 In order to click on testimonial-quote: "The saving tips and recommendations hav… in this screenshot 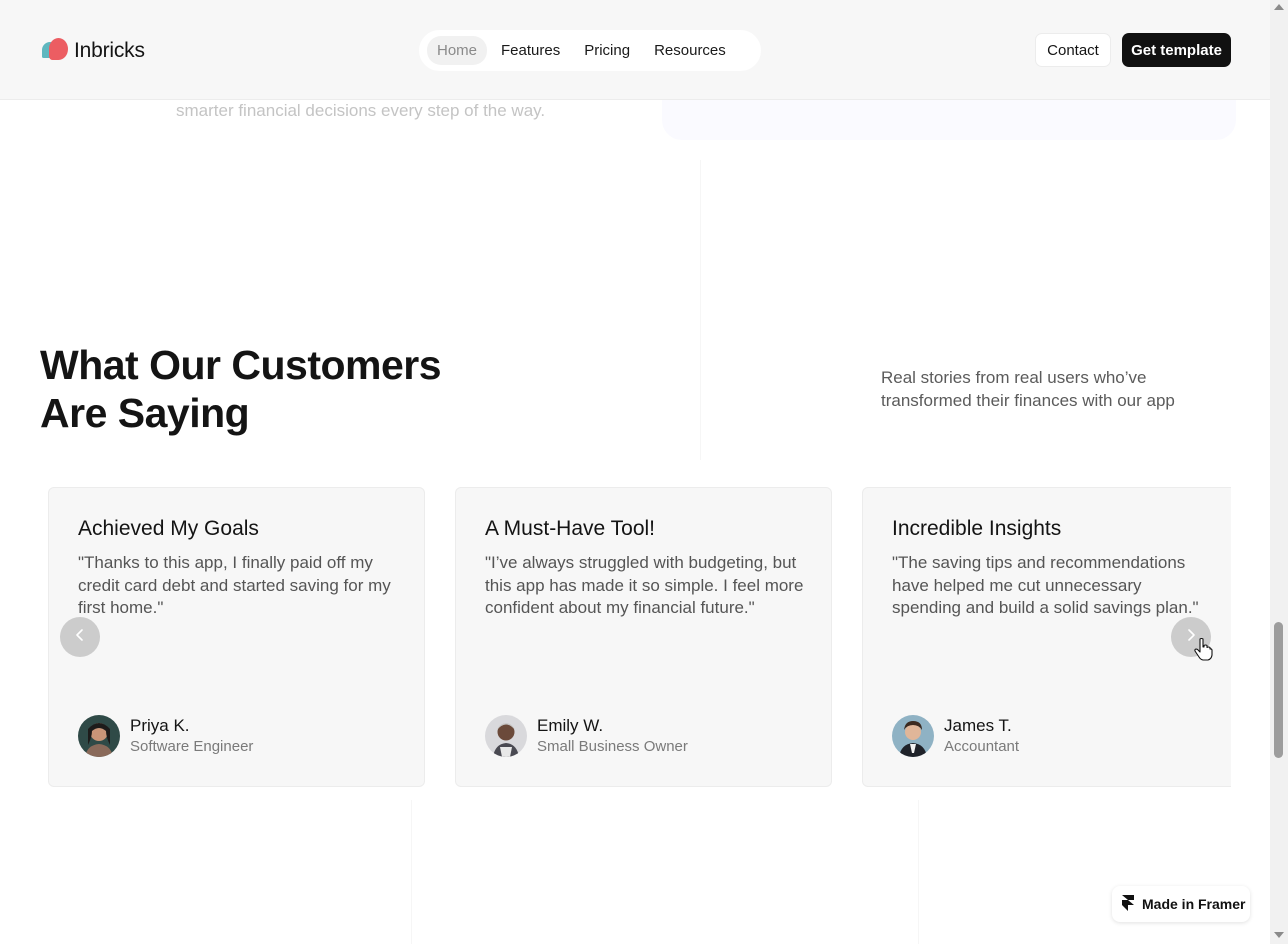, I will do `click(1045, 585)`.